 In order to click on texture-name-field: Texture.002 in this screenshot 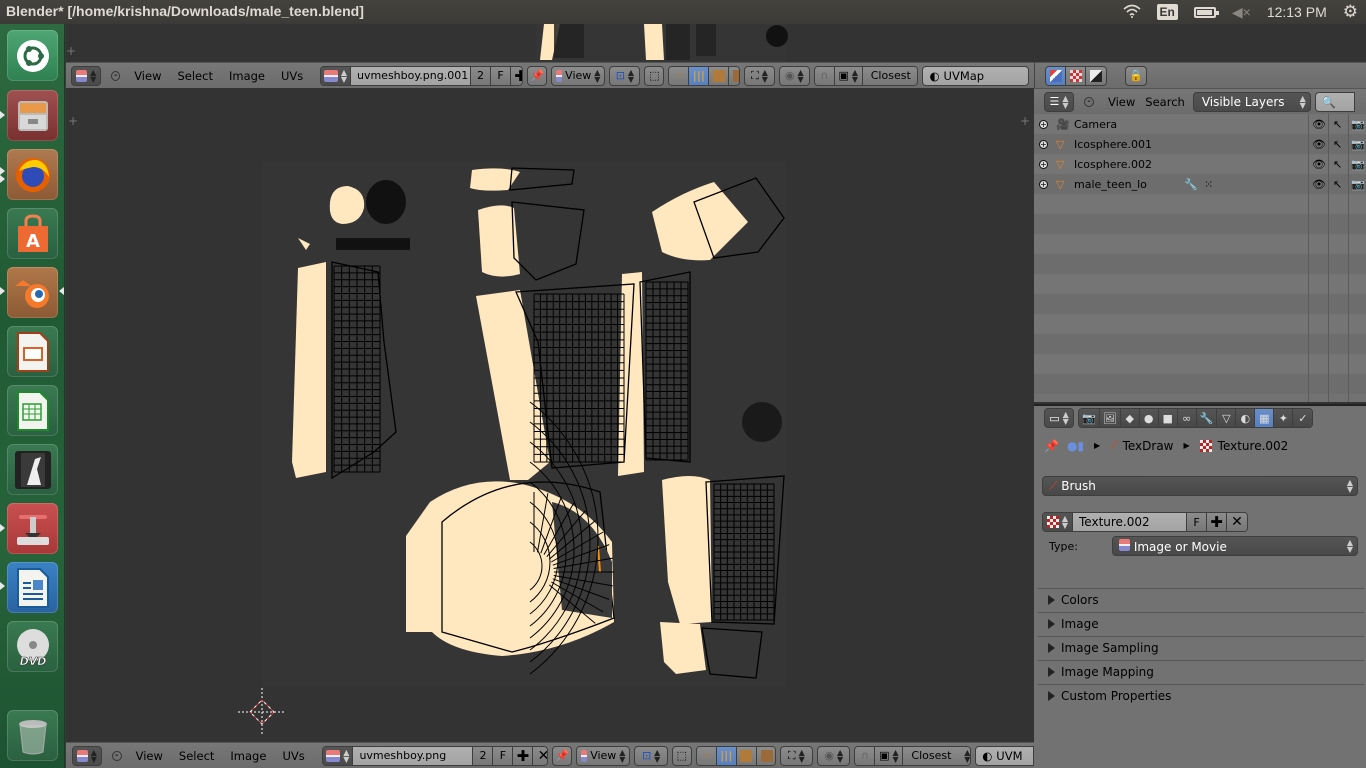, I will do `click(1130, 522)`.